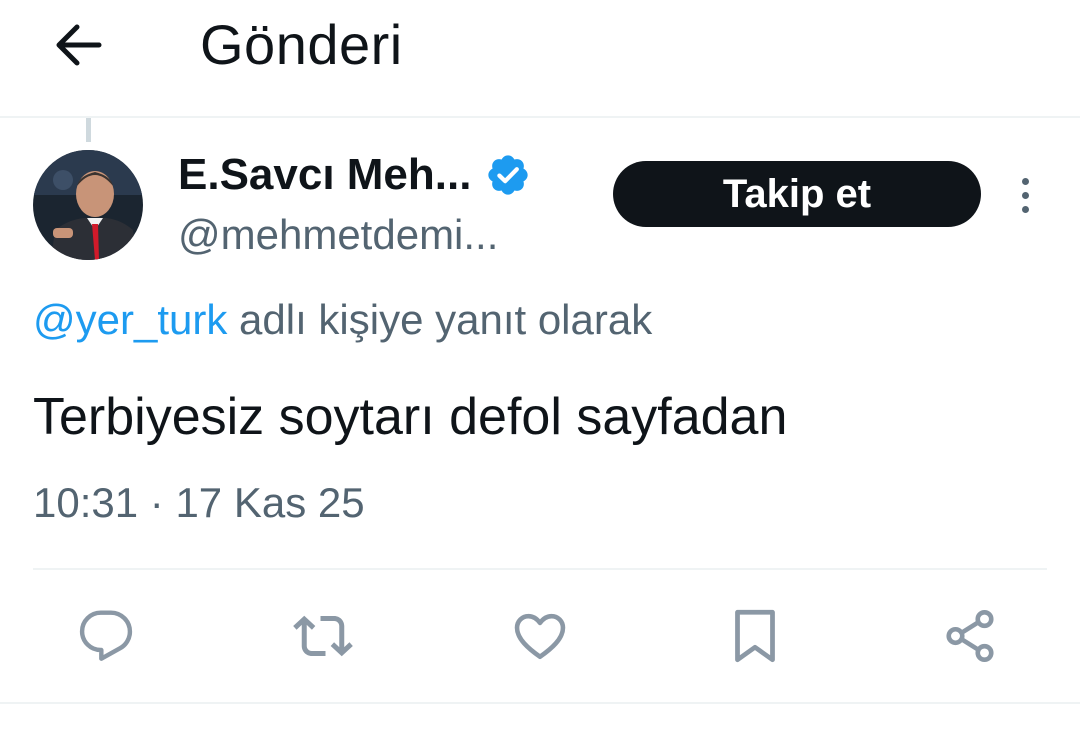 The width and height of the screenshot is (1080, 736). I want to click on avatar-image, so click(88, 205).